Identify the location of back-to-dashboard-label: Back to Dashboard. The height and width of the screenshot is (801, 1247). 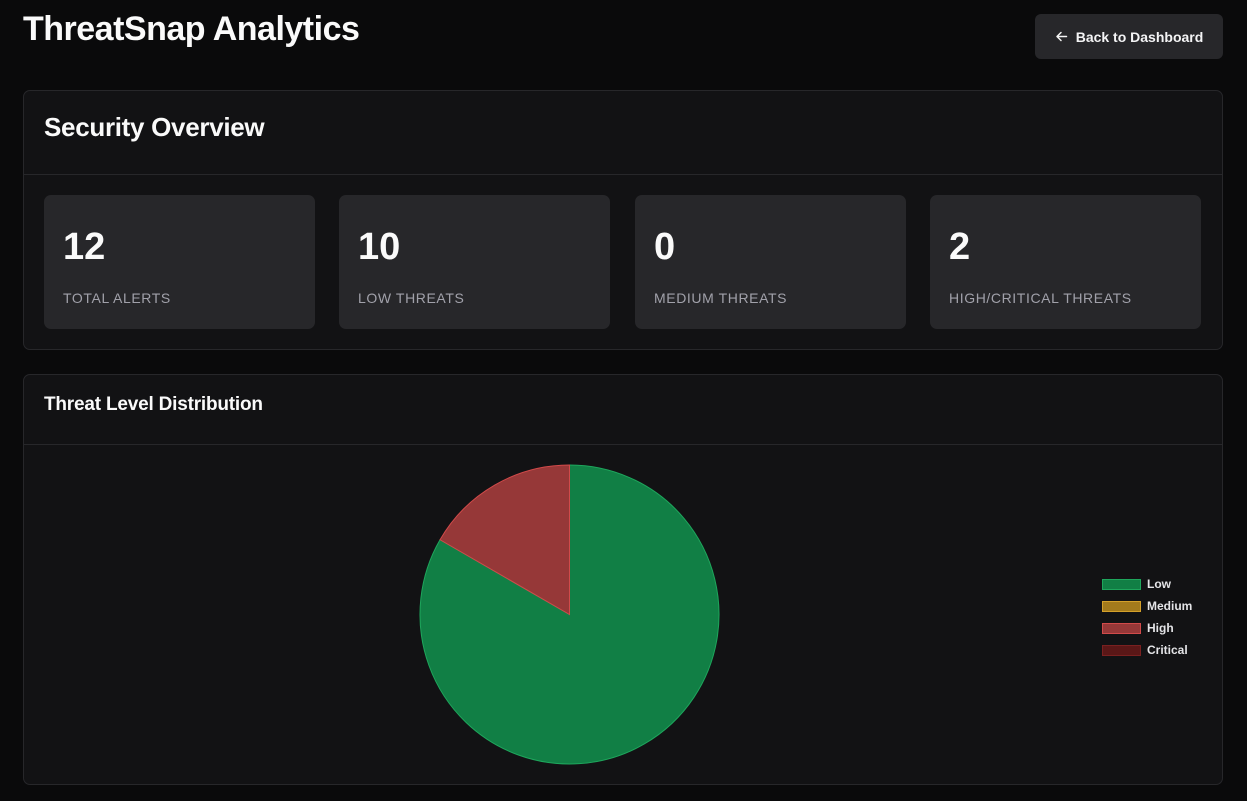
(1139, 36).